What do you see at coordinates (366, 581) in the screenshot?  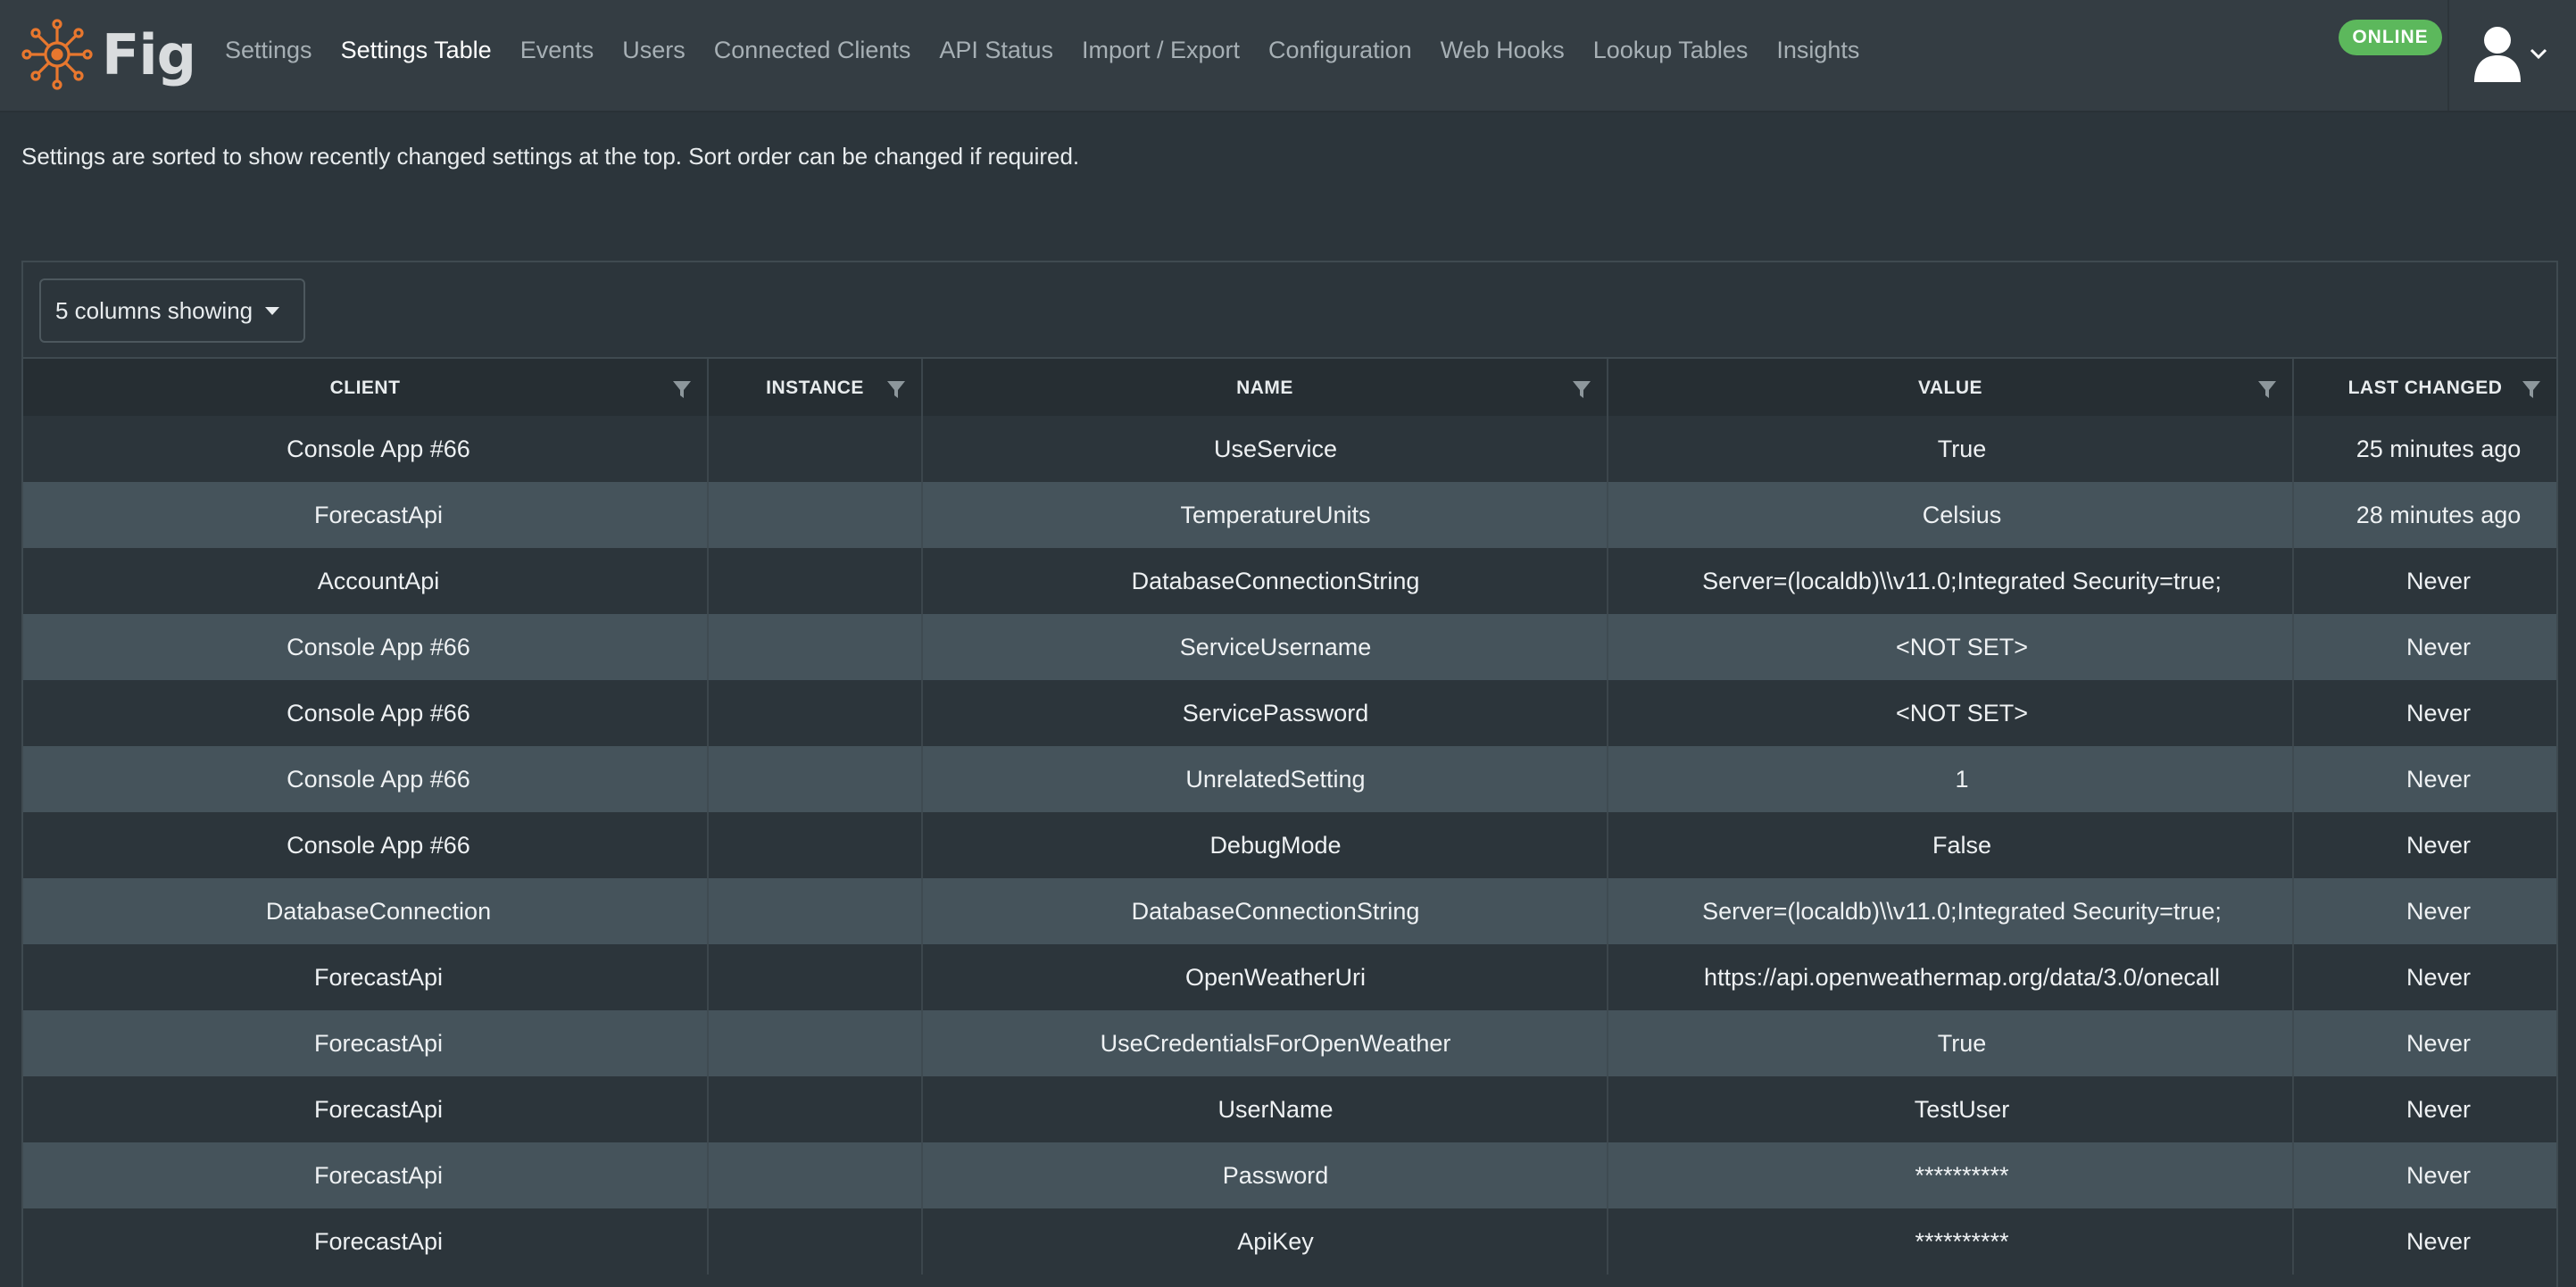 I see `cell-client: AccountApi` at bounding box center [366, 581].